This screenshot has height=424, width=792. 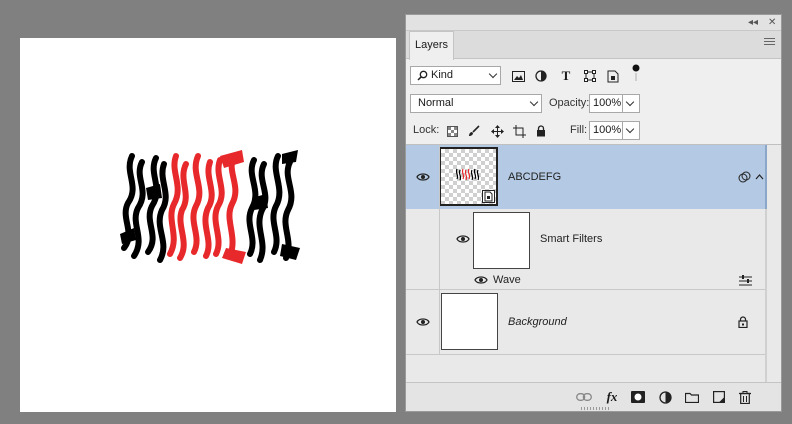 I want to click on group-folder-icon, so click(x=692, y=397).